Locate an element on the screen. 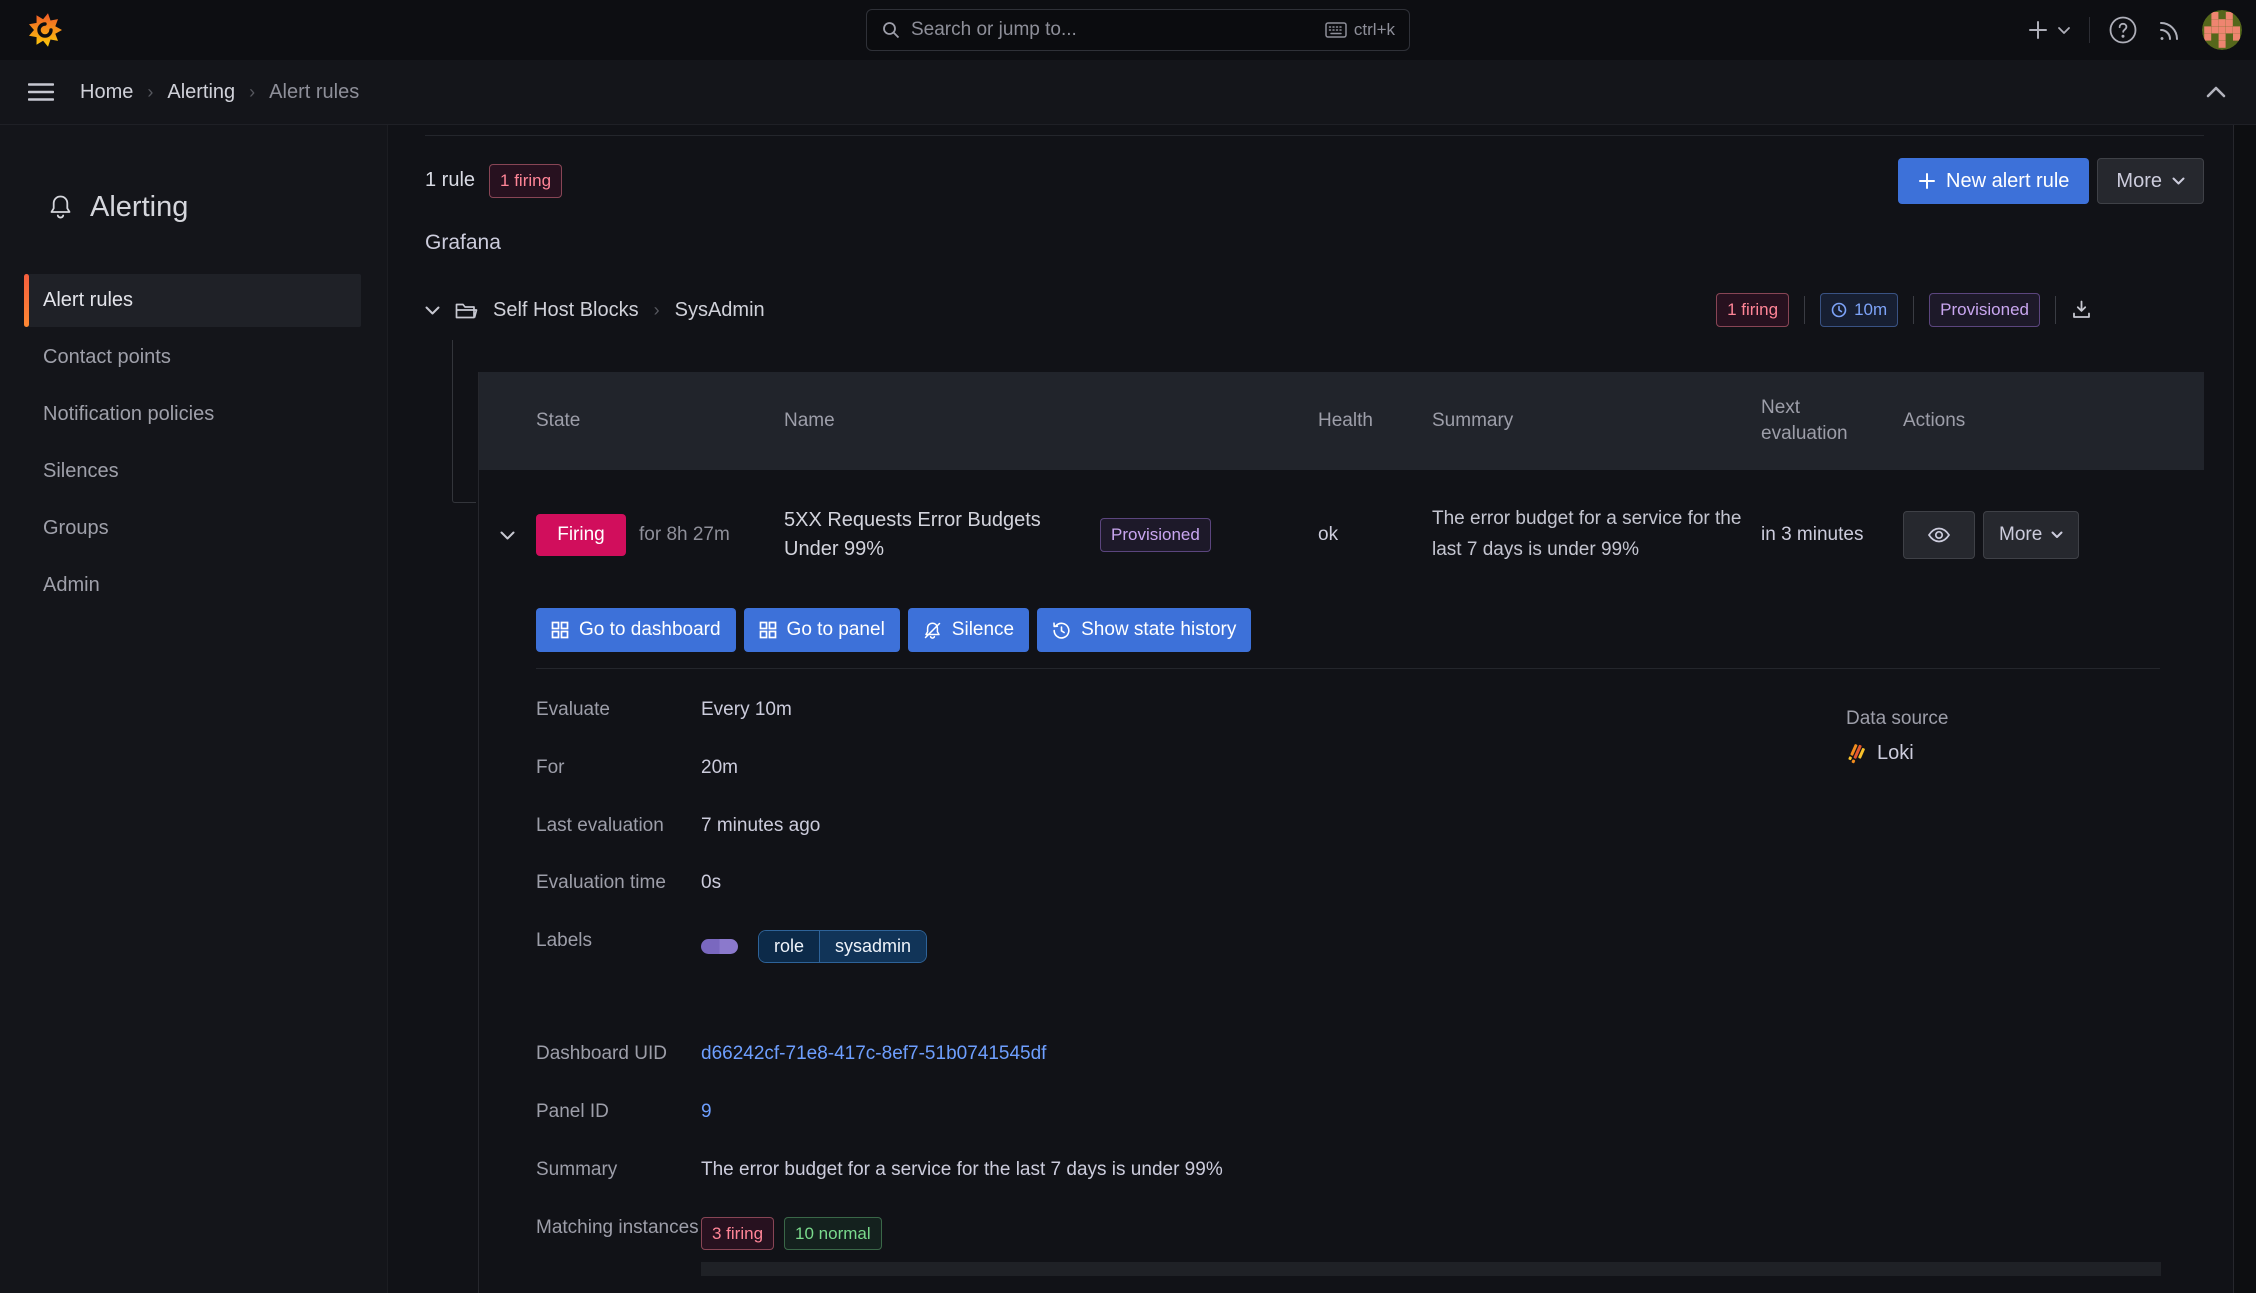  rule-name-link: 5XX Requests Error Budgets Under 99% is located at coordinates (934, 535).